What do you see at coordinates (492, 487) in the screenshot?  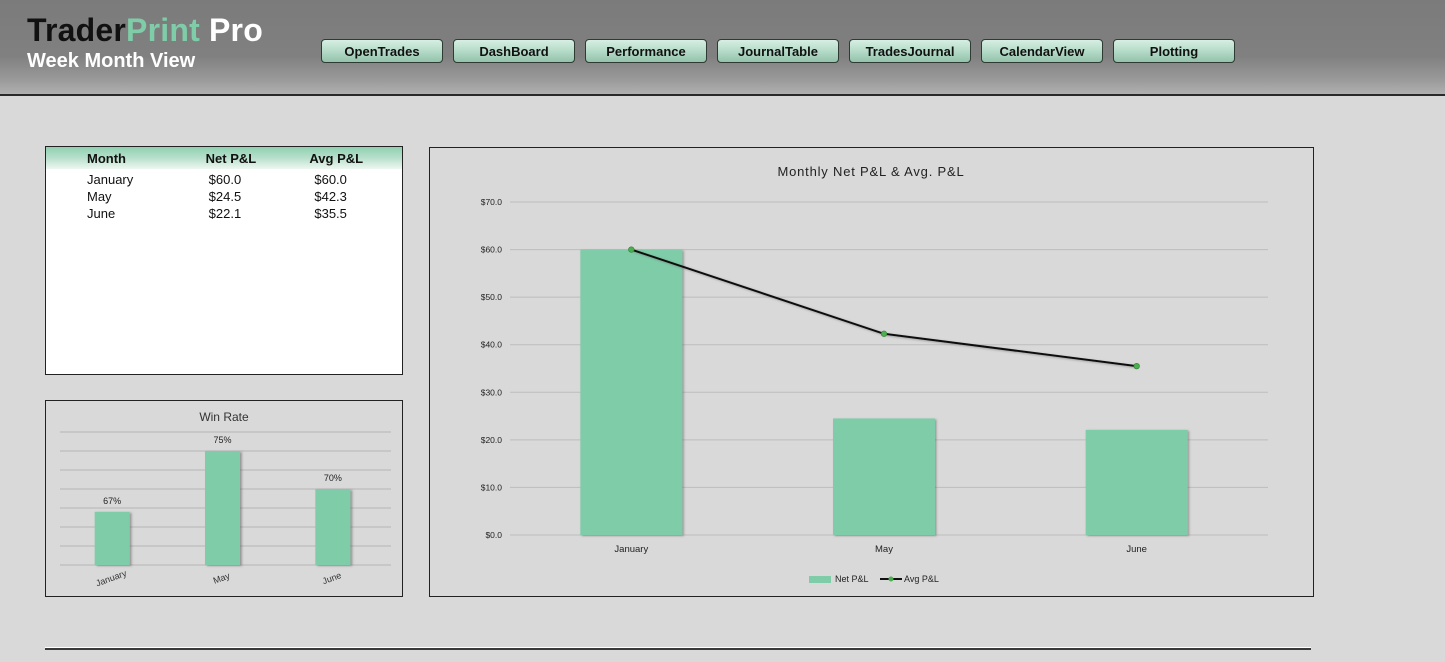 I see `monthly-pl-y-tick: $10.0` at bounding box center [492, 487].